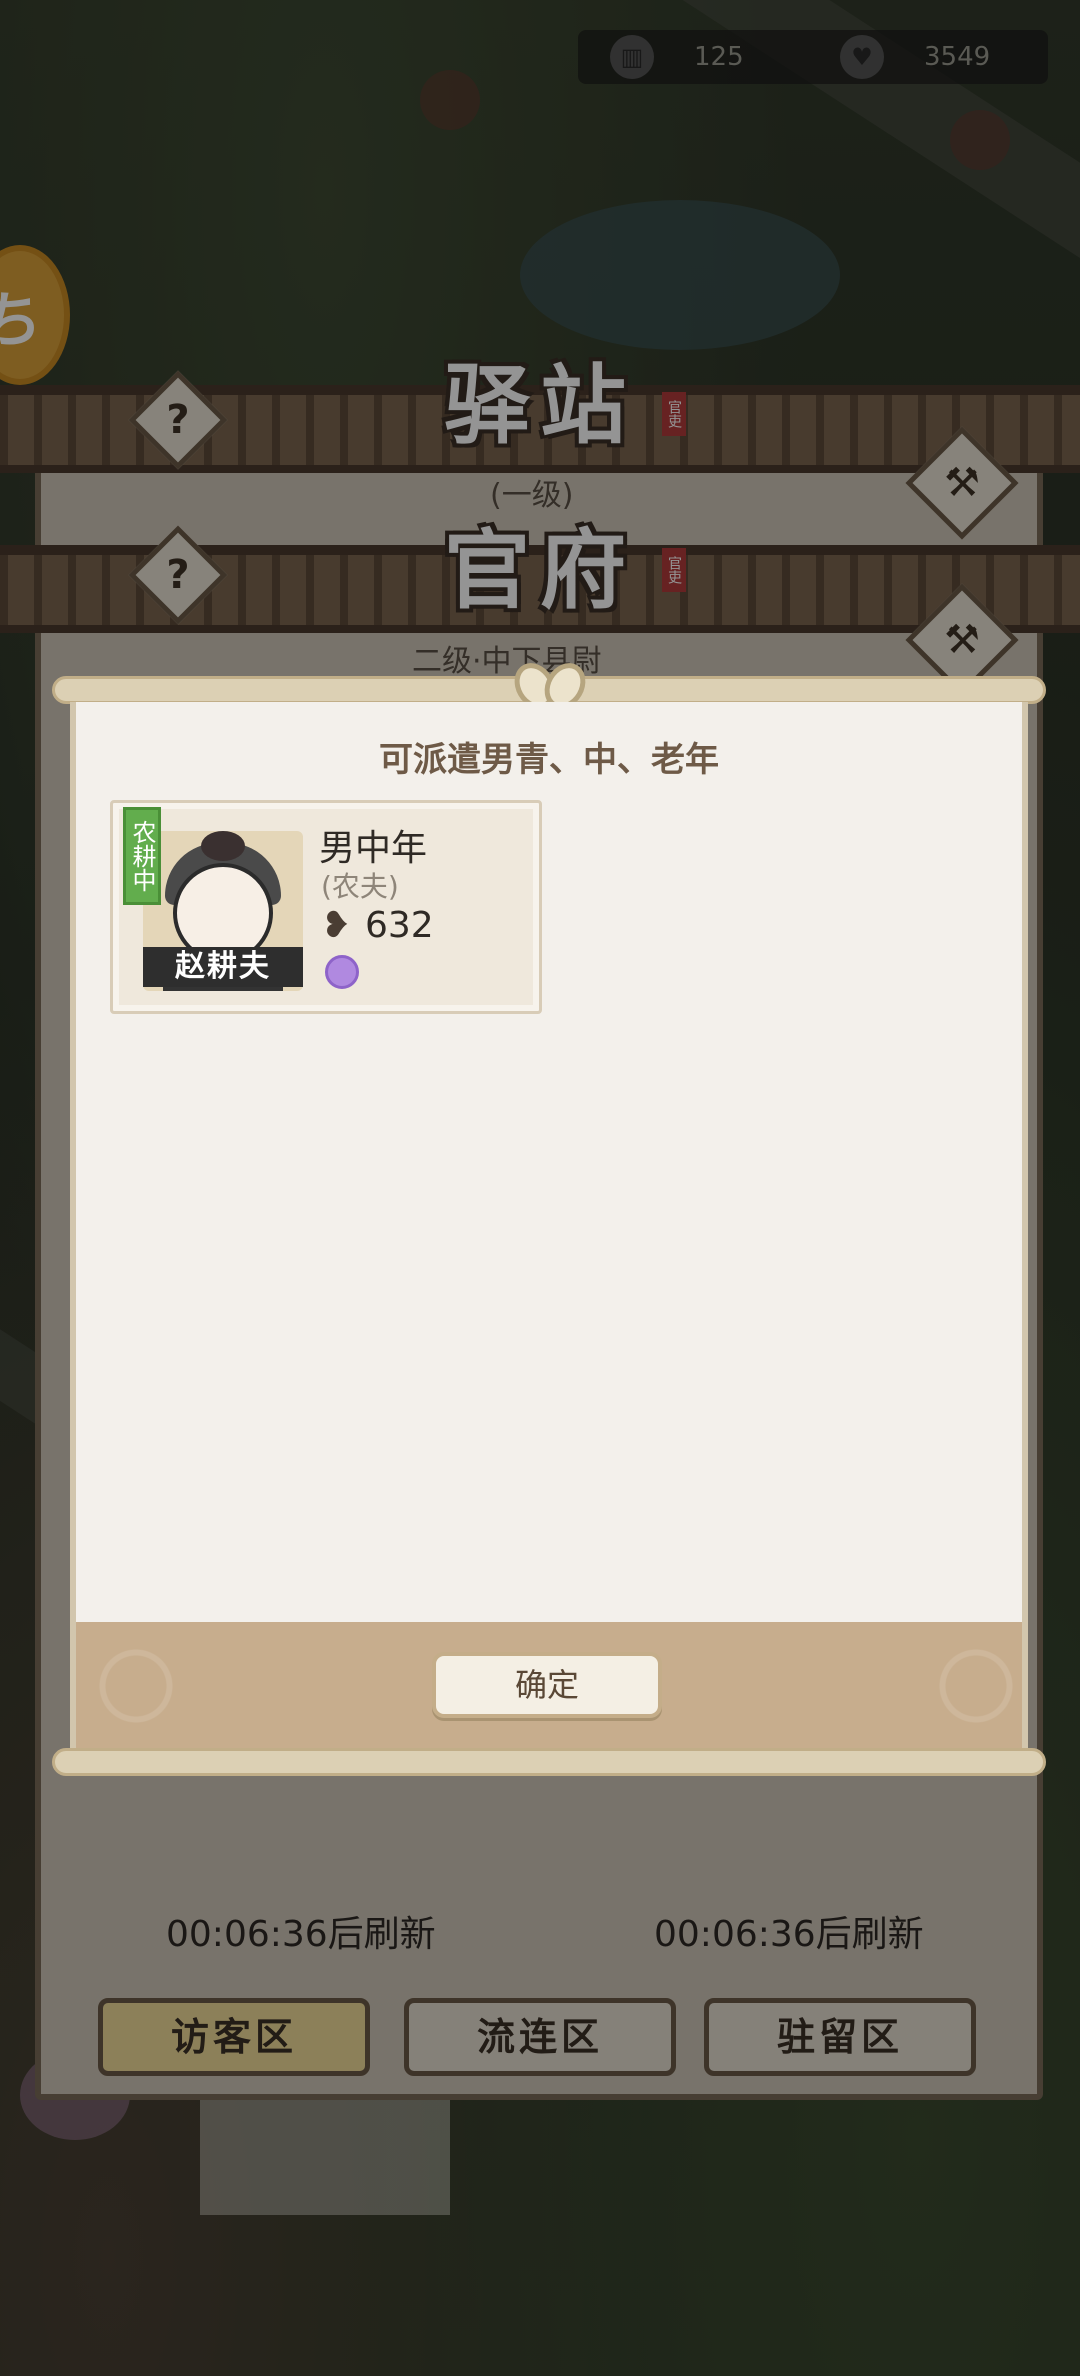 Image resolution: width=1080 pixels, height=2376 pixels. What do you see at coordinates (547, 1685) in the screenshot?
I see `confirm-button: 确定` at bounding box center [547, 1685].